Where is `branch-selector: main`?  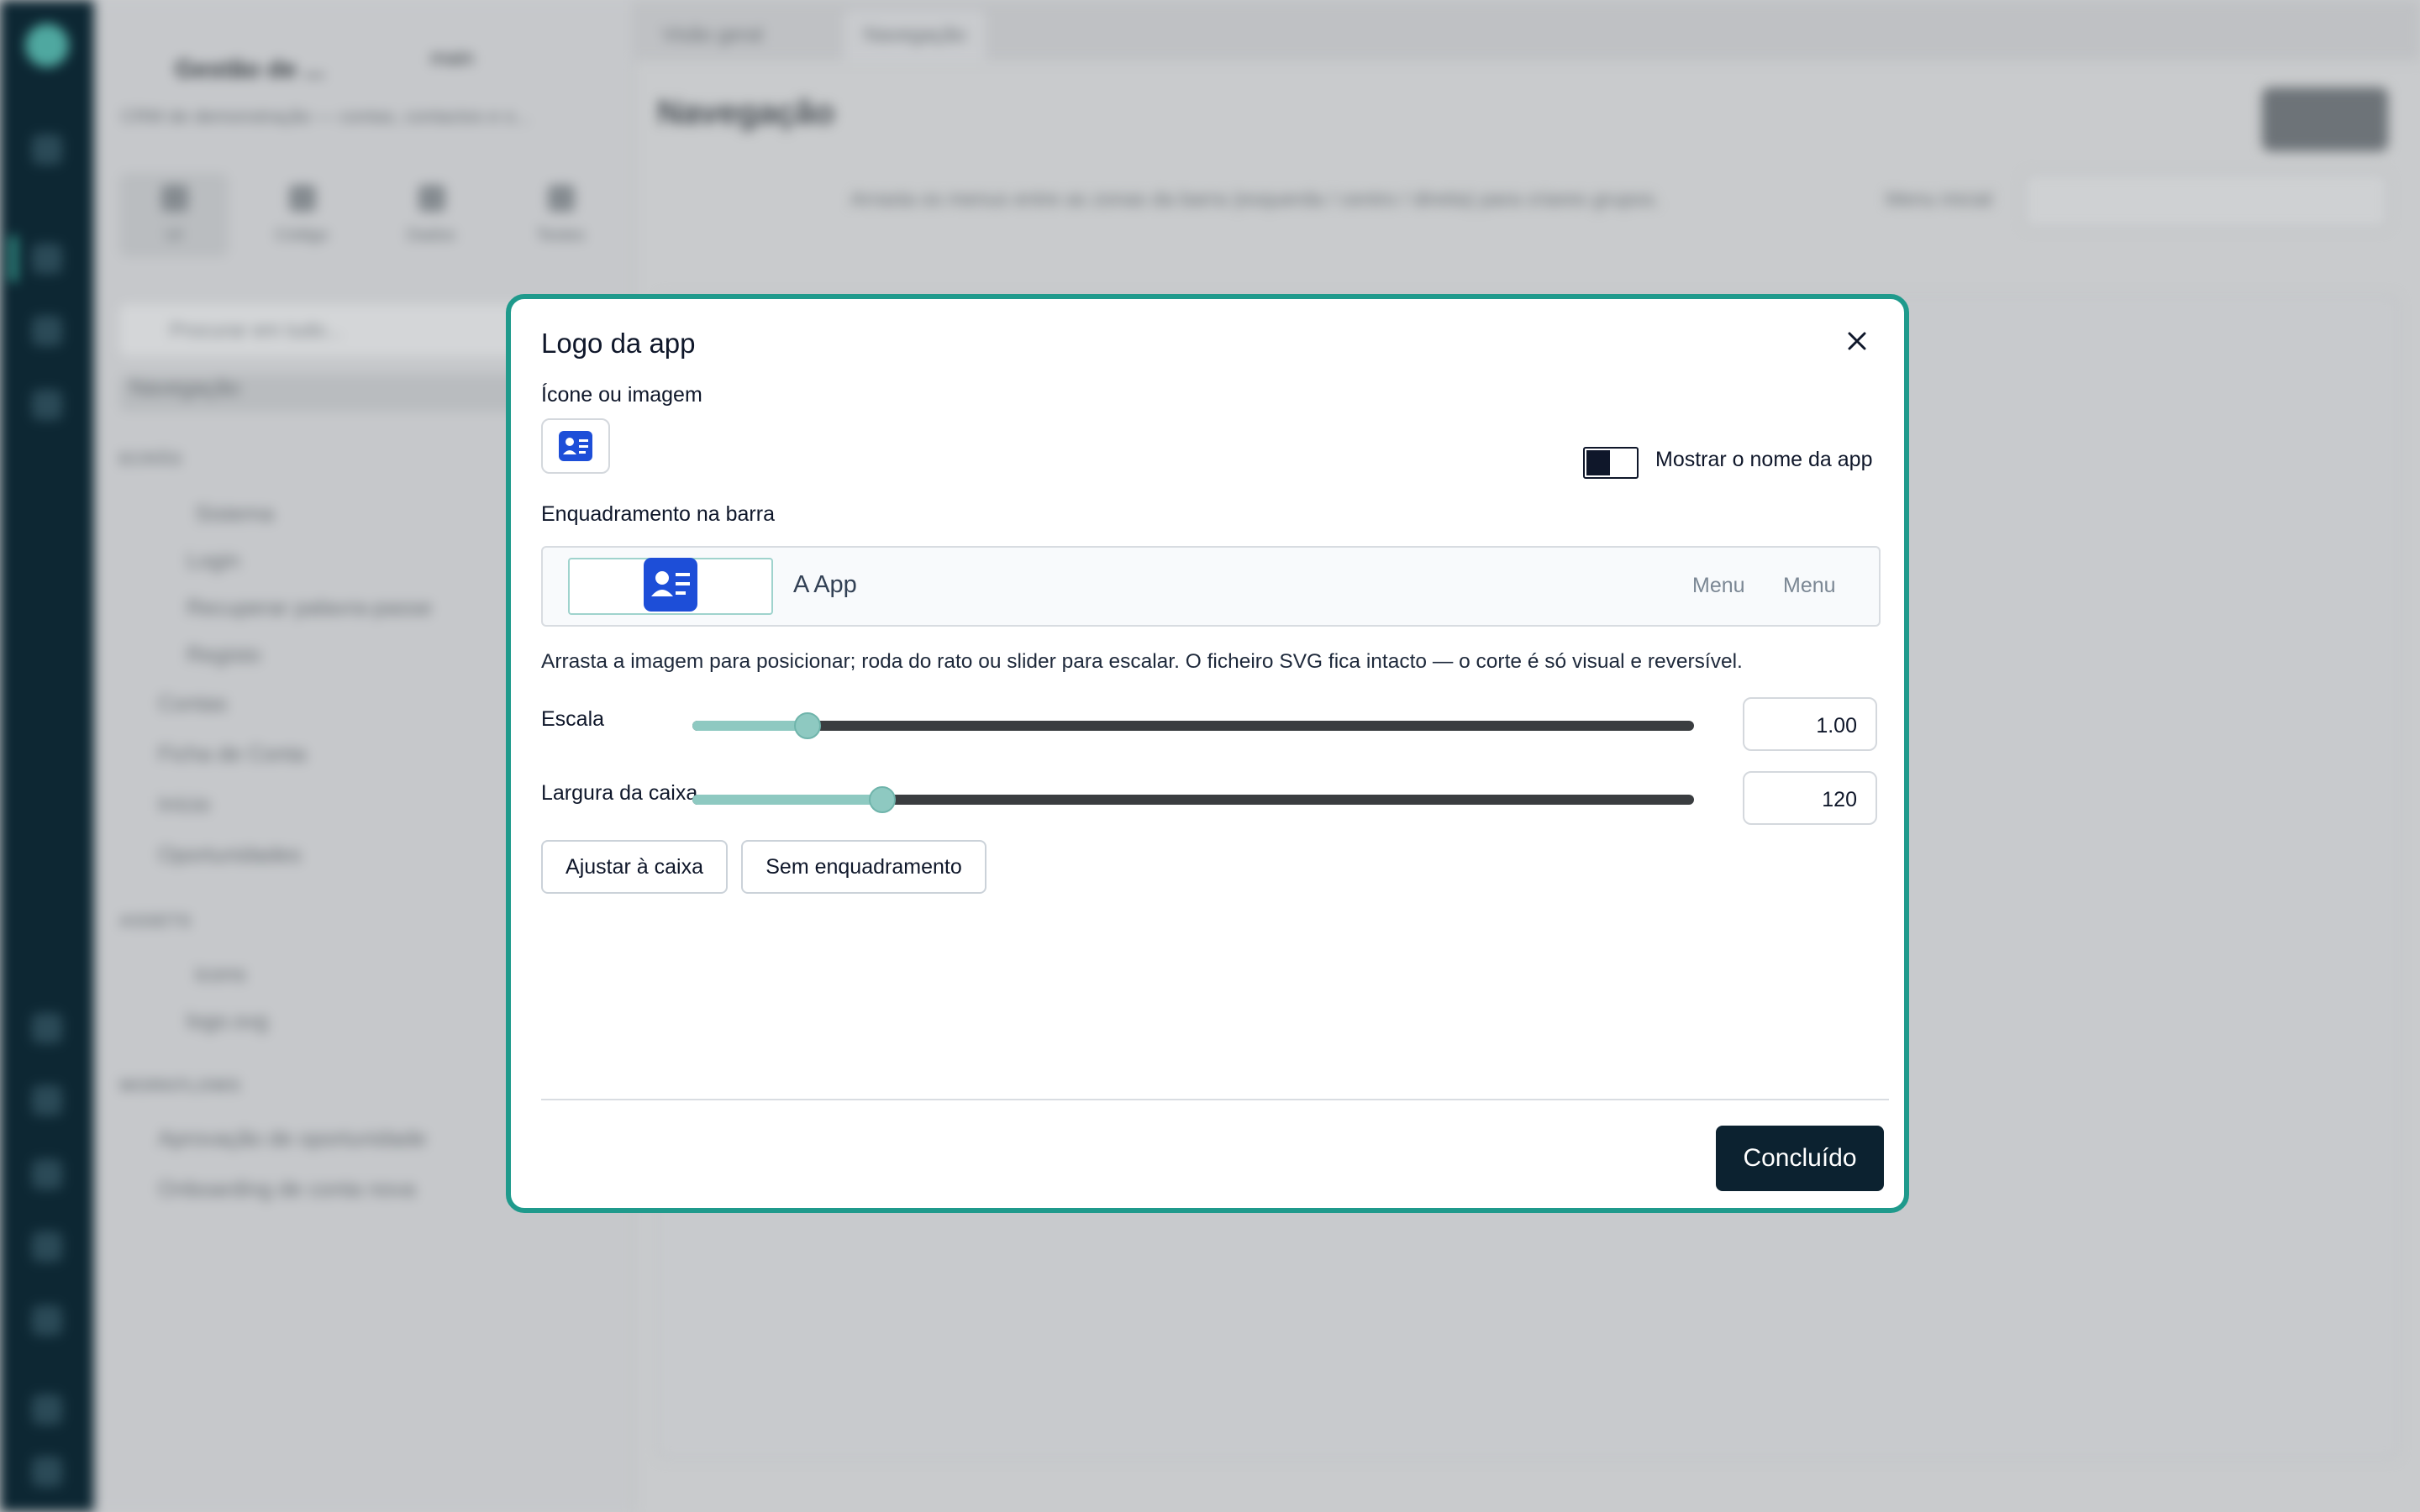
branch-selector: main is located at coordinates (452, 59).